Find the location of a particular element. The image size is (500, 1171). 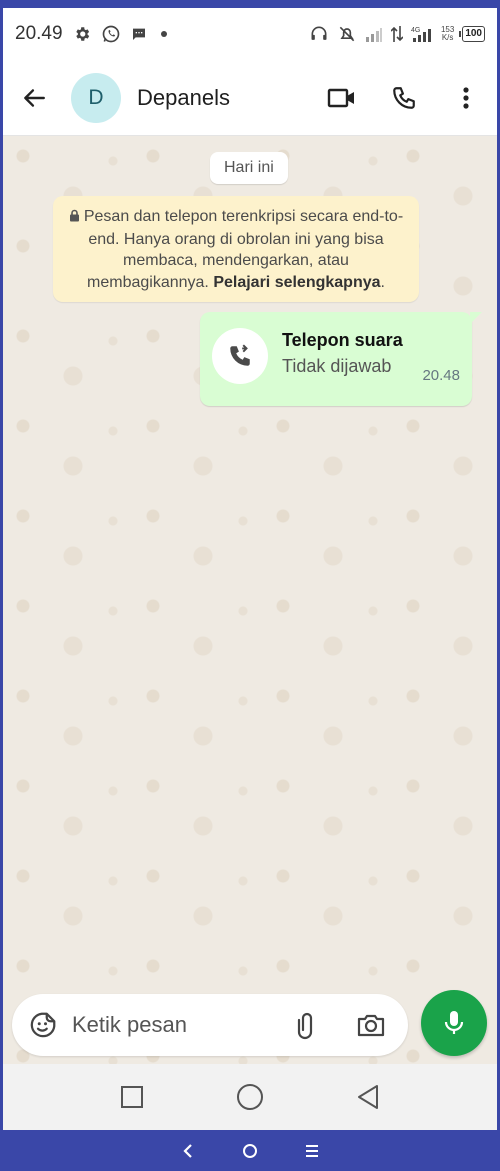

learn-more-link: Pelajari selengkapnya is located at coordinates (296, 282).